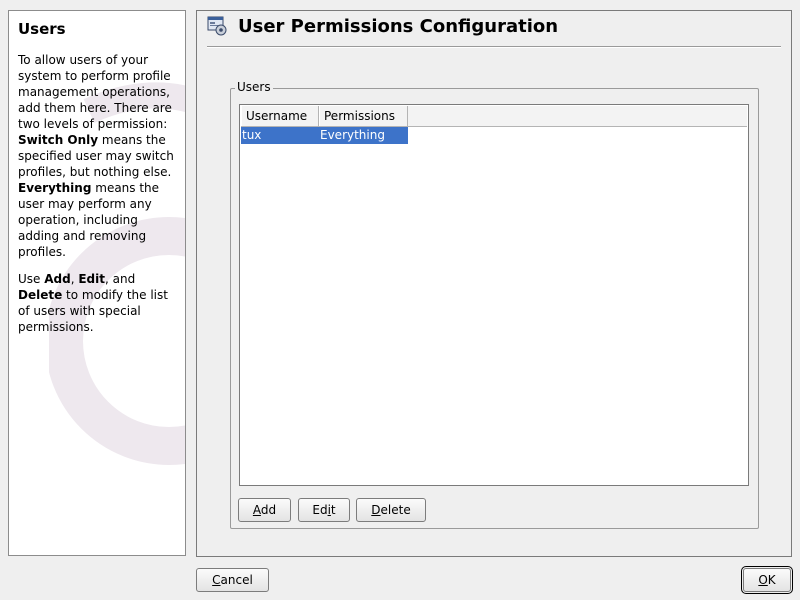 Image resolution: width=800 pixels, height=600 pixels. I want to click on title-divider, so click(494, 47).